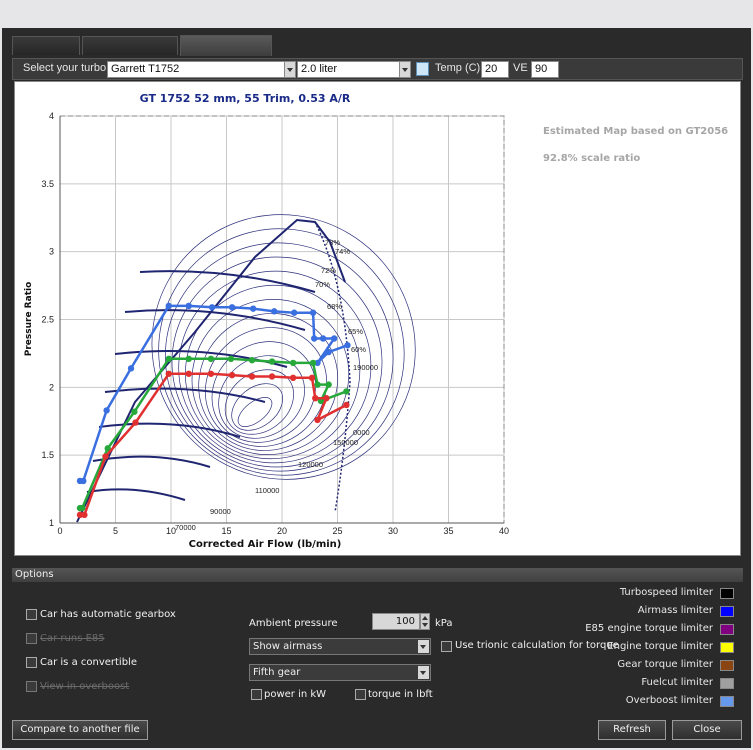 This screenshot has width=753, height=750. Describe the element at coordinates (31, 686) in the screenshot. I see `overboost-checkbox` at that location.